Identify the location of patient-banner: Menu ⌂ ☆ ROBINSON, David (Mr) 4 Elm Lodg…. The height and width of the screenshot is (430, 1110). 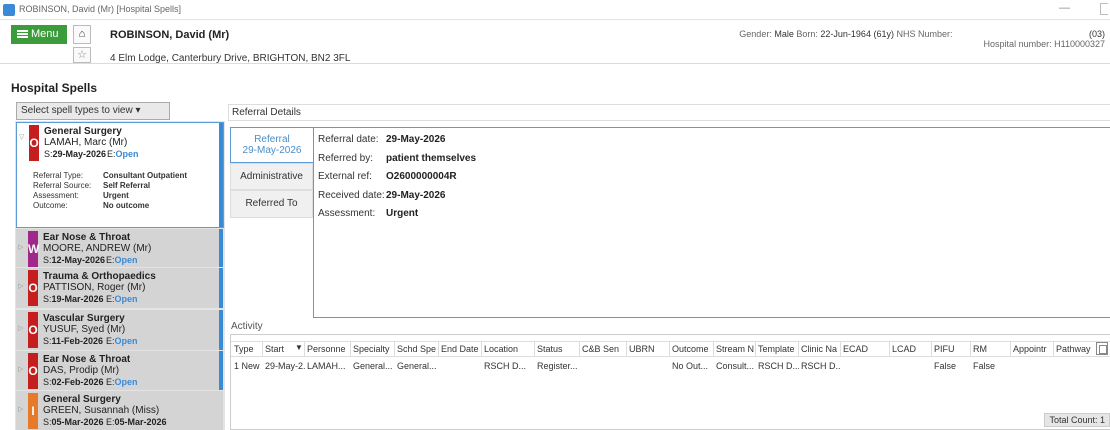
(555, 42).